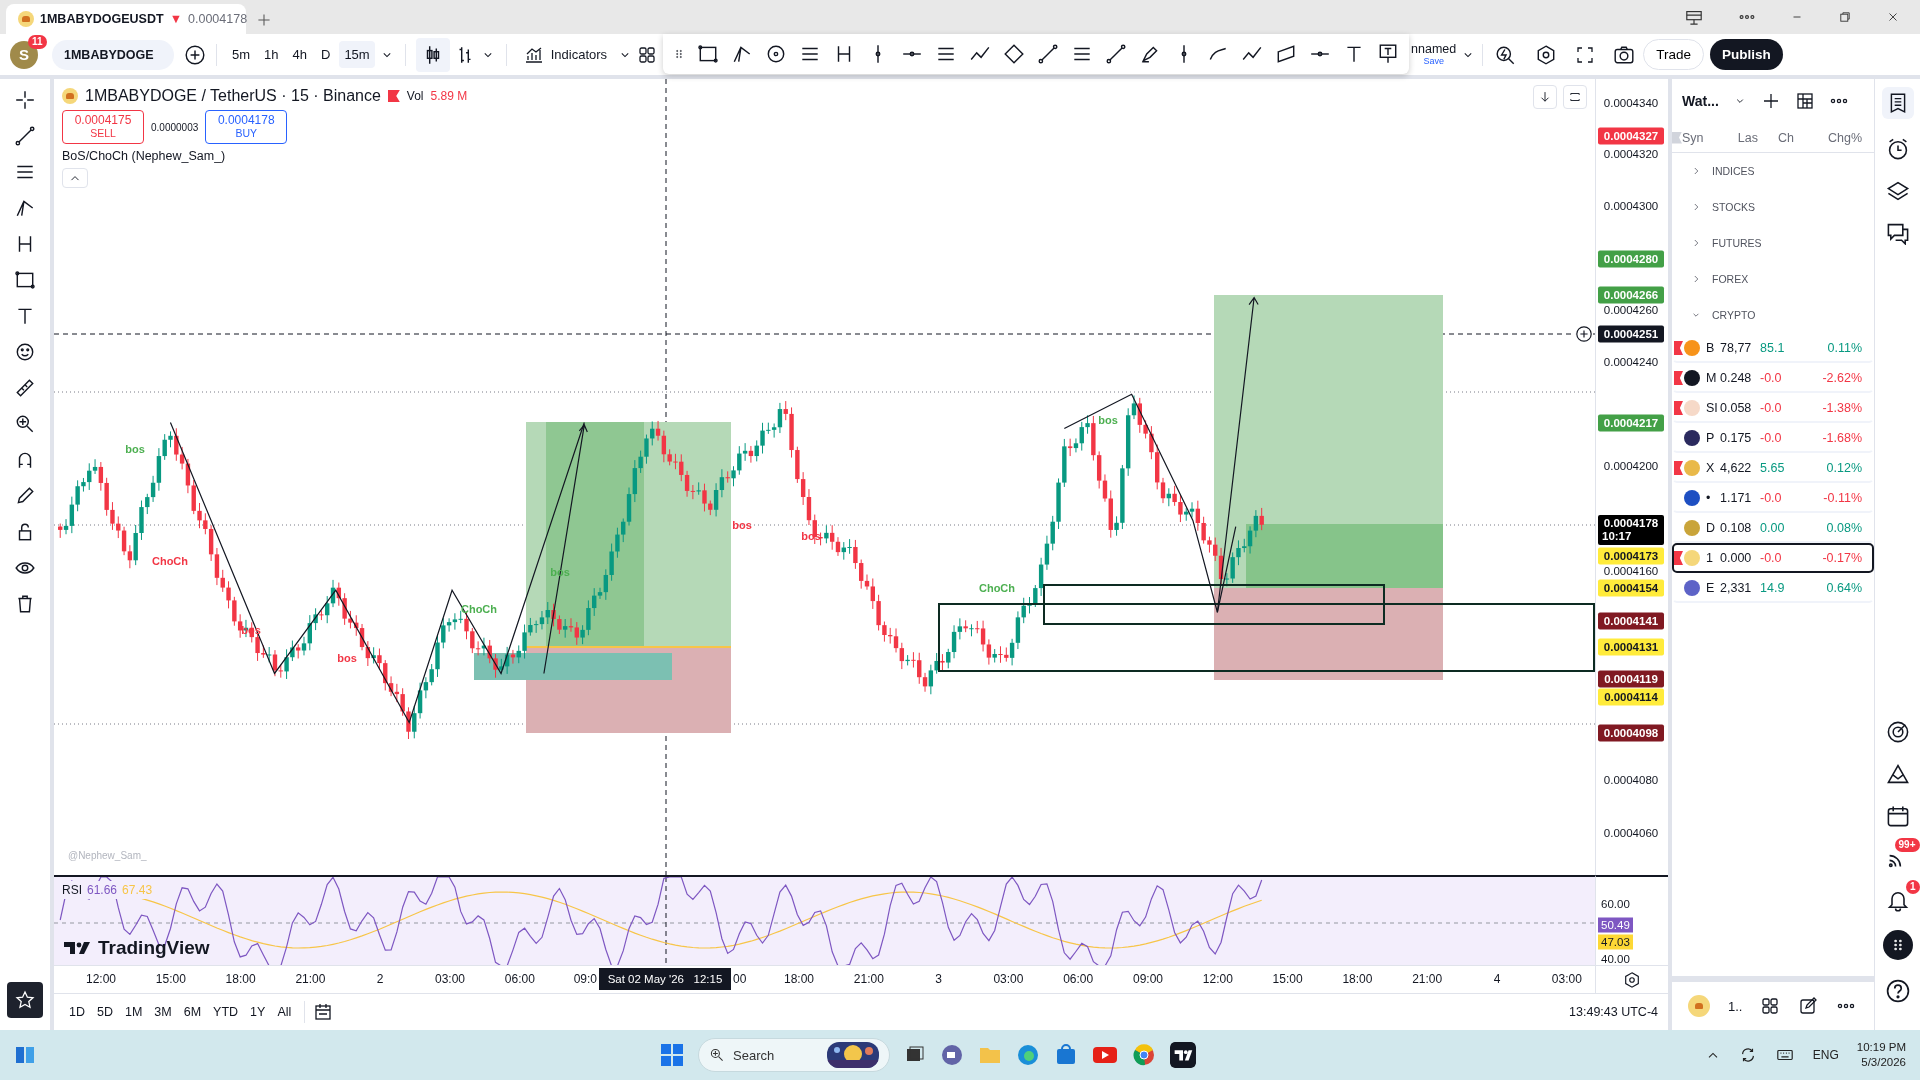  Describe the element at coordinates (25, 1055) in the screenshot. I see `widgets-icon` at that location.